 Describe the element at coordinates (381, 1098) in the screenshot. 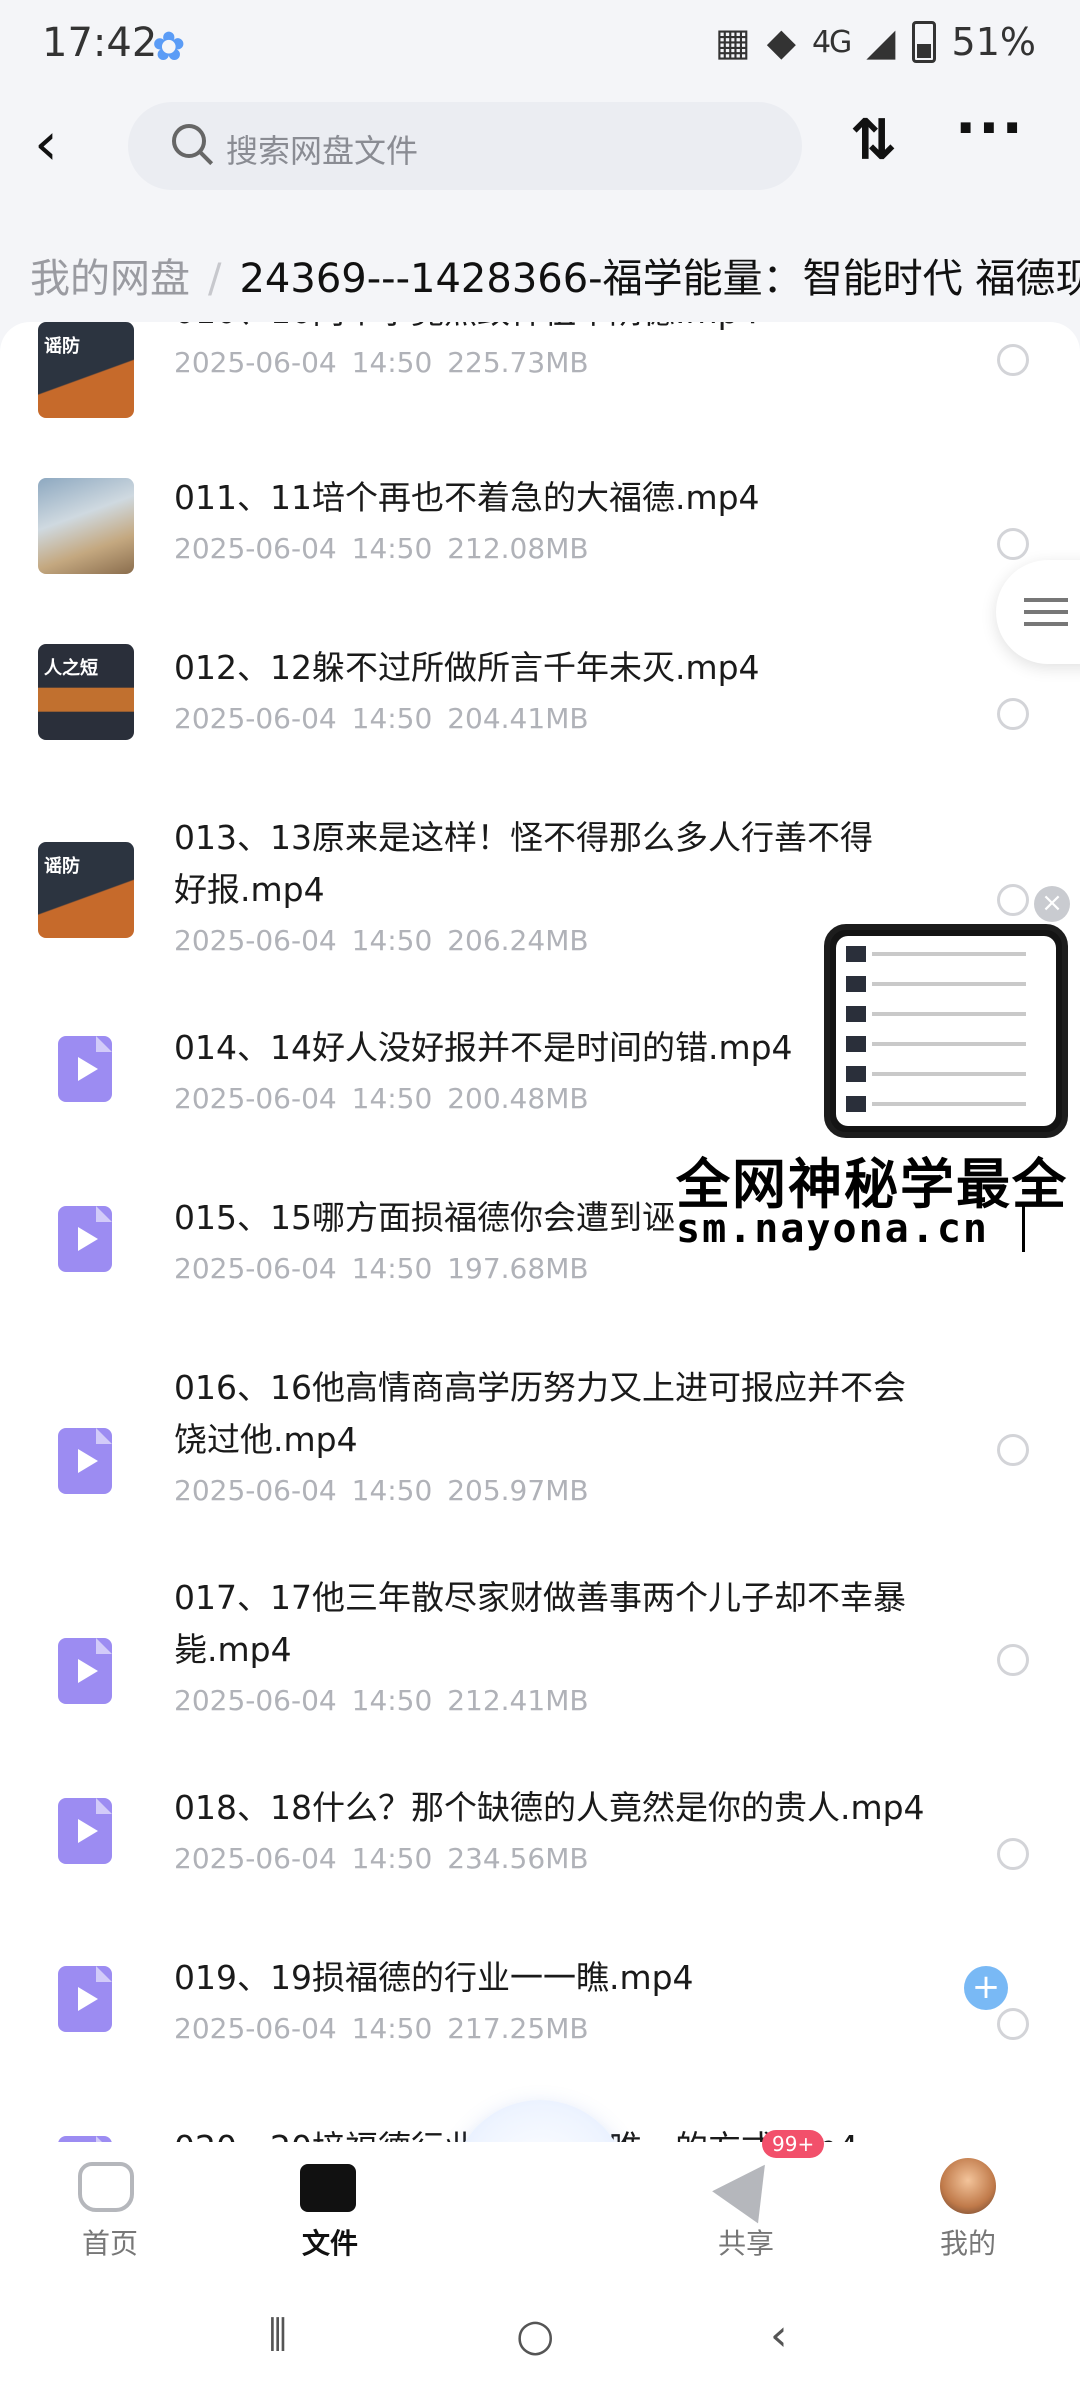

I see `file-meta: 2025-06-04 14:50 200.48MB` at that location.